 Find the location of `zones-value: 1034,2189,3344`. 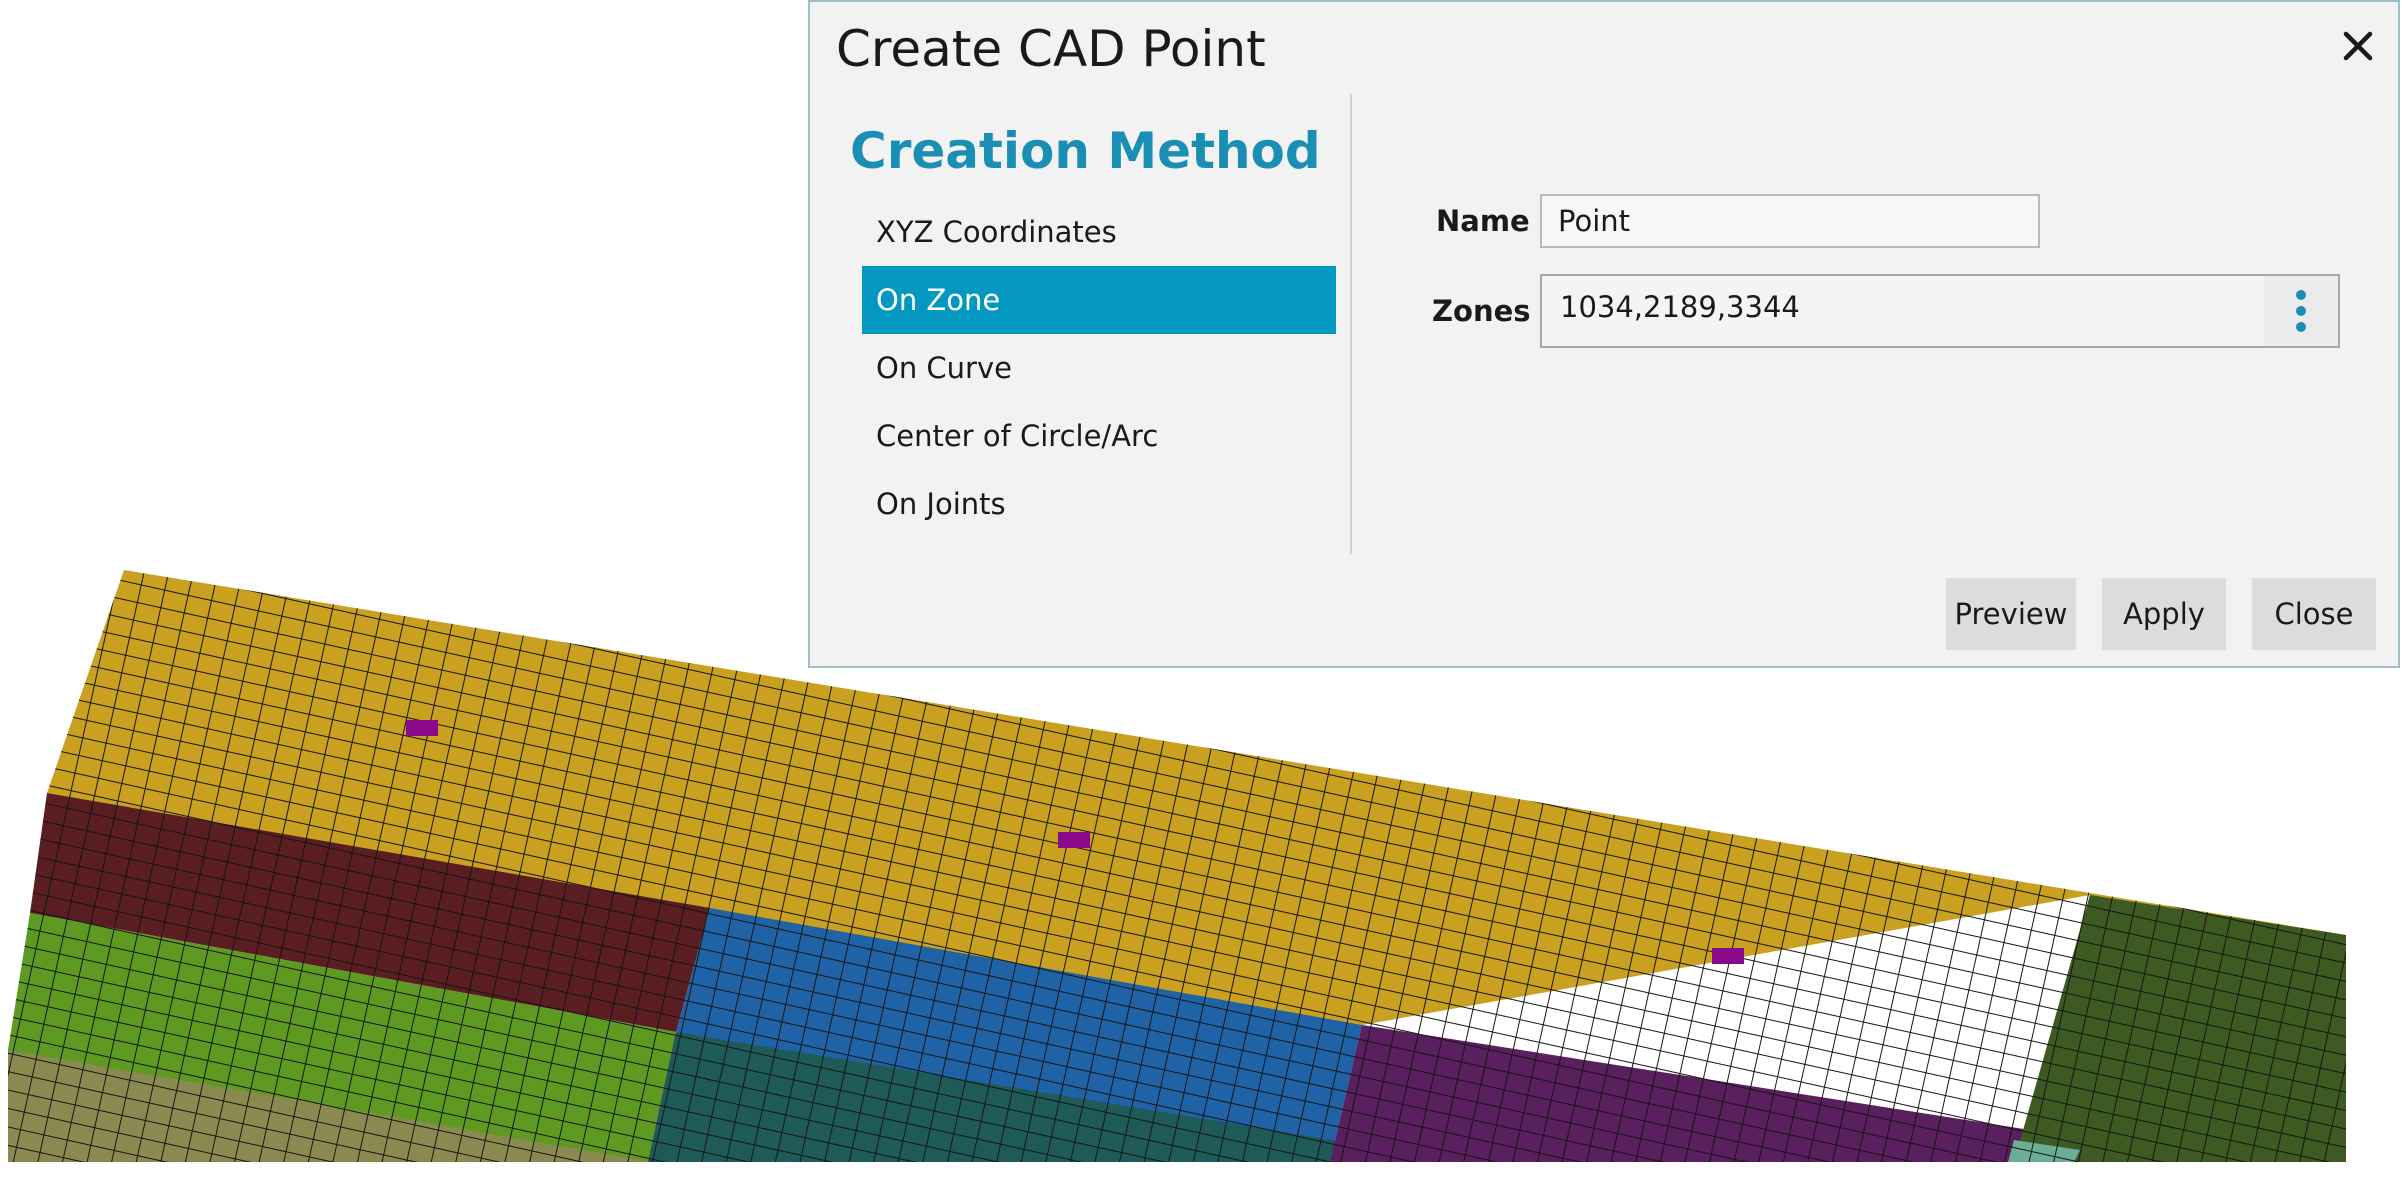

zones-value: 1034,2189,3344 is located at coordinates (1680, 307).